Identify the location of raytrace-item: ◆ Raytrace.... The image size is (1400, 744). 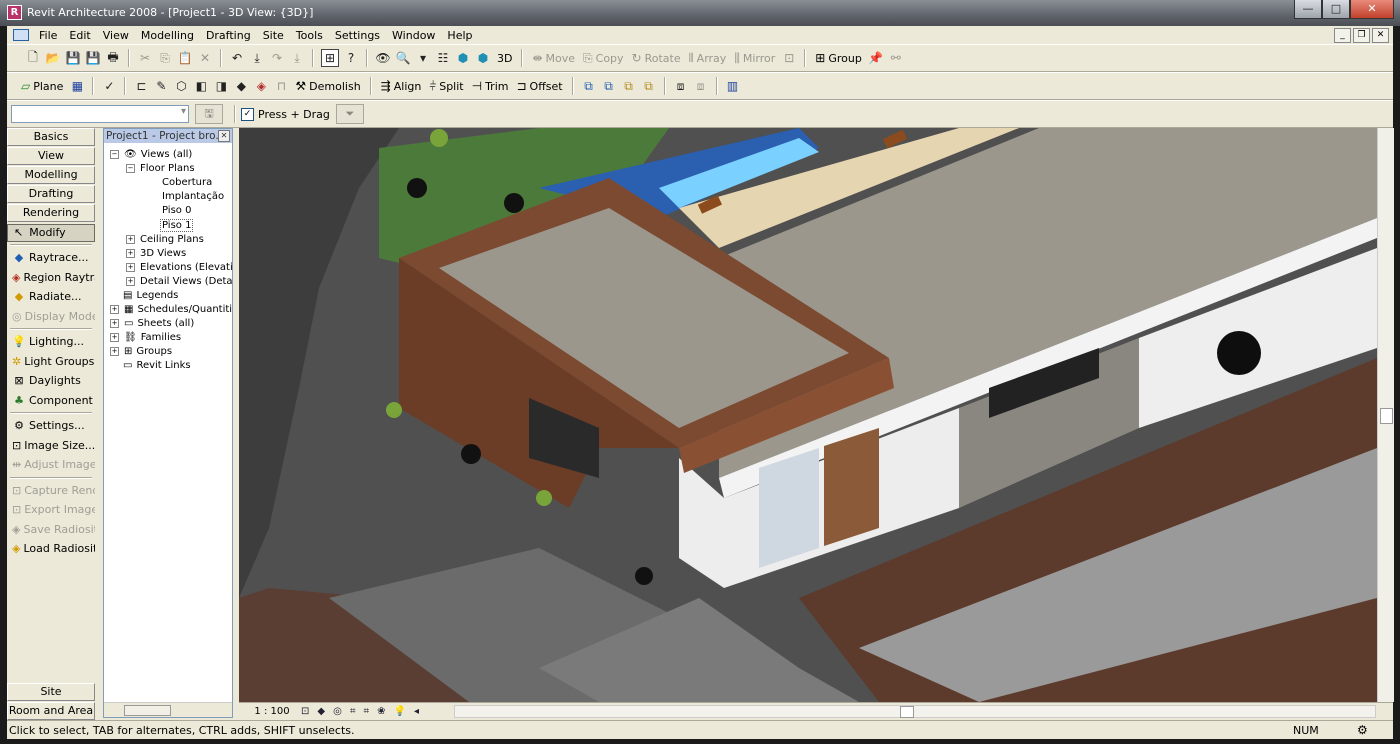
(51, 258).